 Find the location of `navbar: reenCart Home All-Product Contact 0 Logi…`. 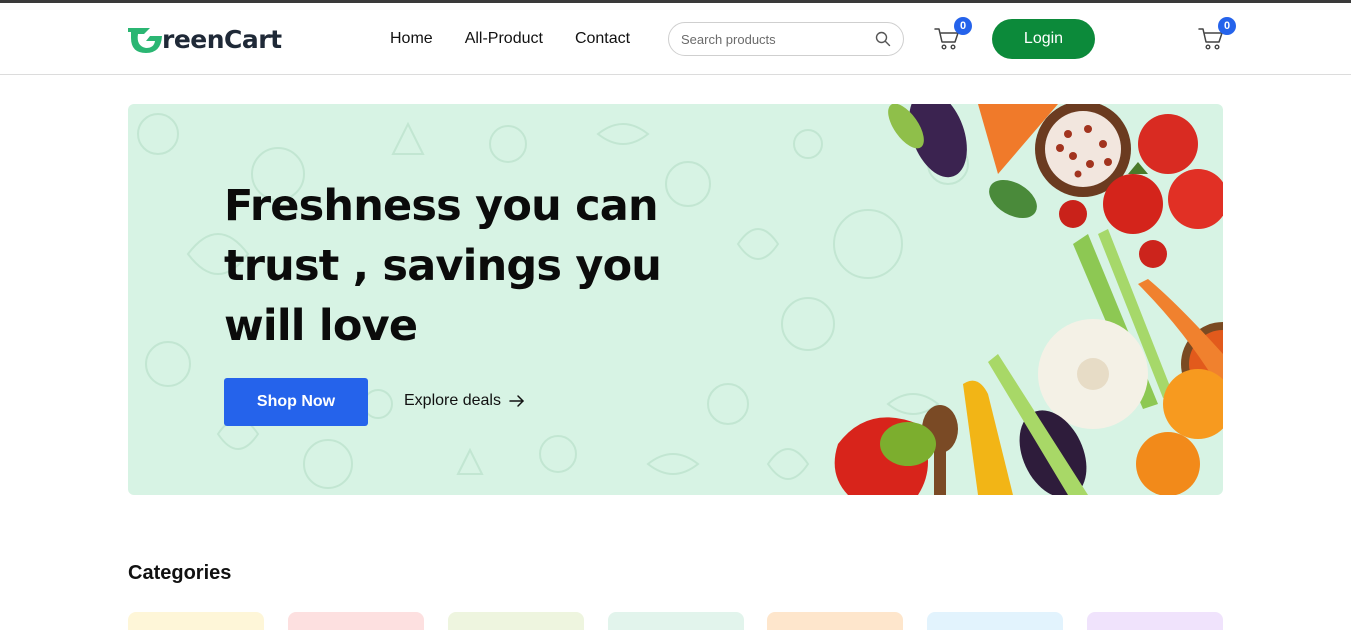

navbar: reenCart Home All-Product Contact 0 Logi… is located at coordinates (675, 39).